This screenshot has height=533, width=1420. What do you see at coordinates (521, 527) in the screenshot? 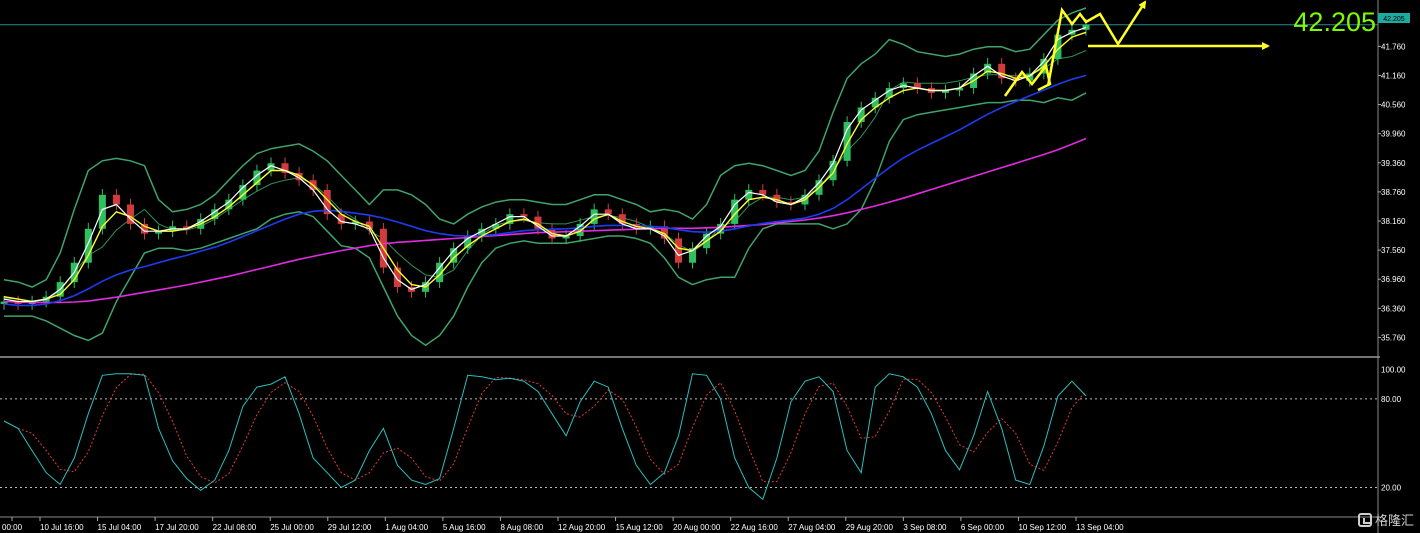
I see `time-tick-label: 8 Aug 08:00` at bounding box center [521, 527].